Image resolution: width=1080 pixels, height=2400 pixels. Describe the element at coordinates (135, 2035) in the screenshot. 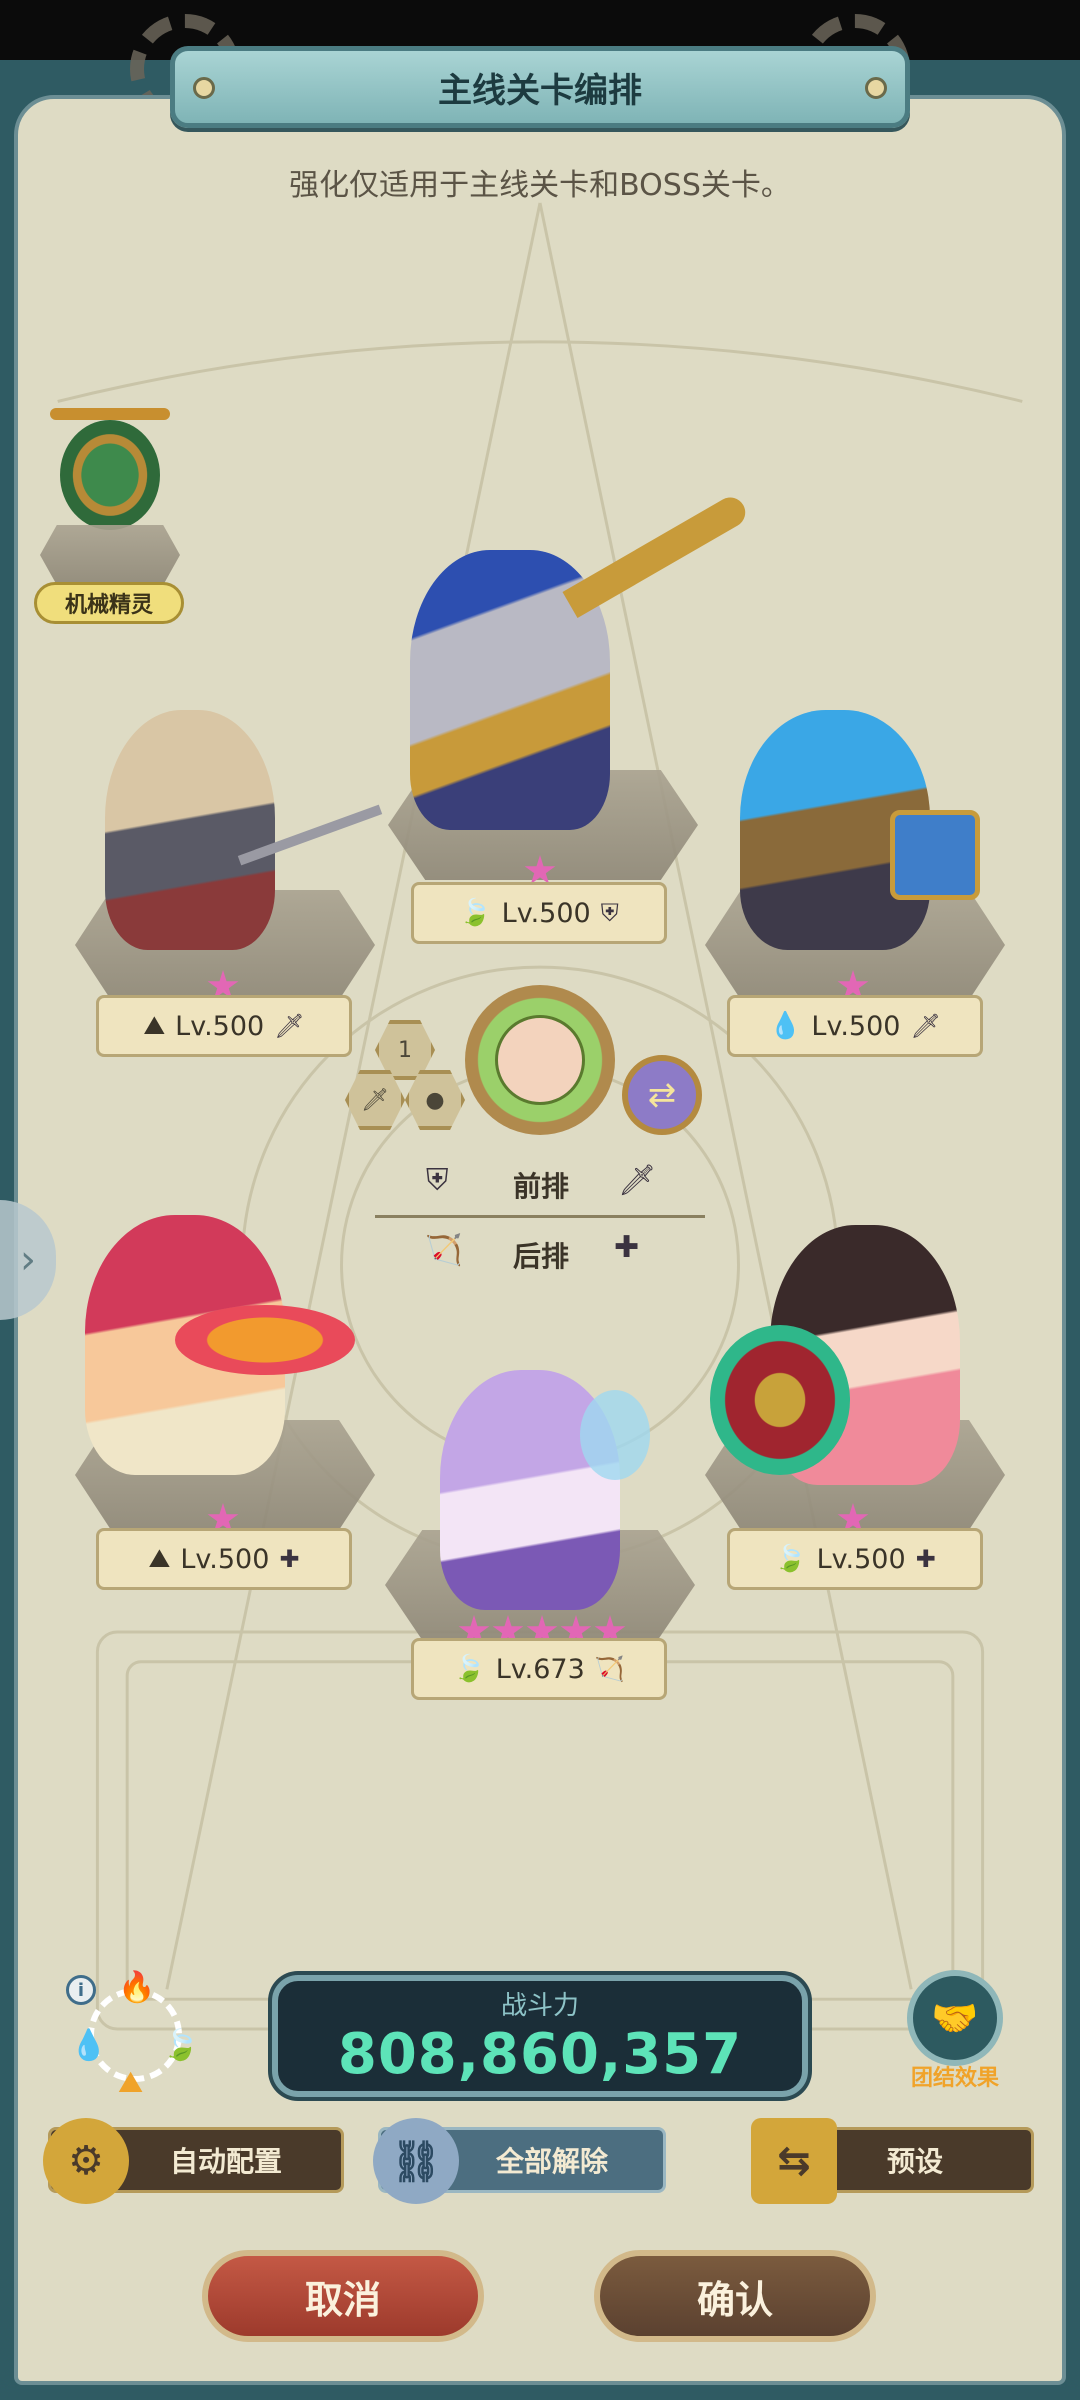

I see `element-advantage-wheel: 🔥 💧 🍃 ⛰` at that location.